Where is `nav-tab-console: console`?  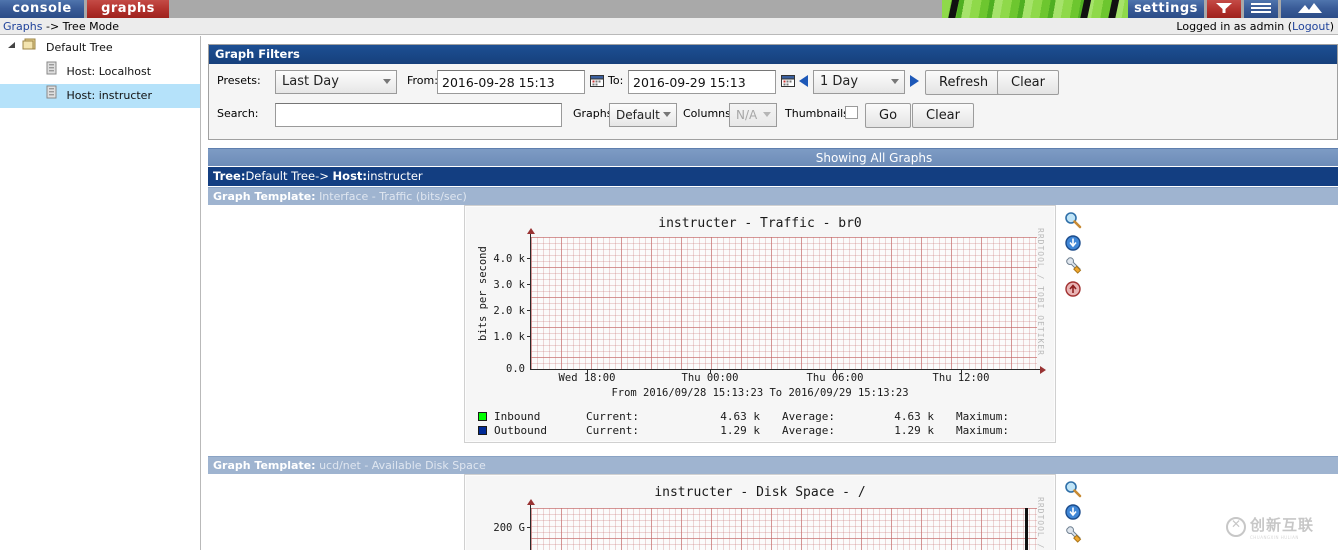
nav-tab-console: console is located at coordinates (42, 9).